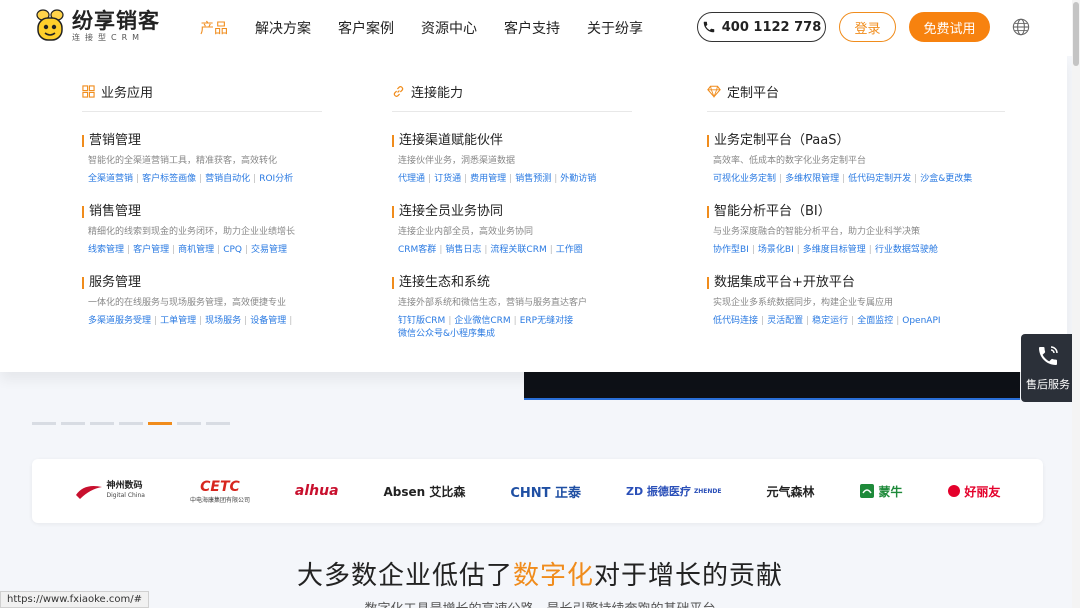 This screenshot has width=1080, height=608. What do you see at coordinates (192, 232) in the screenshot?
I see `group-desc: 精细化的线索到现金的业务闭环，助力企业业绩增长` at bounding box center [192, 232].